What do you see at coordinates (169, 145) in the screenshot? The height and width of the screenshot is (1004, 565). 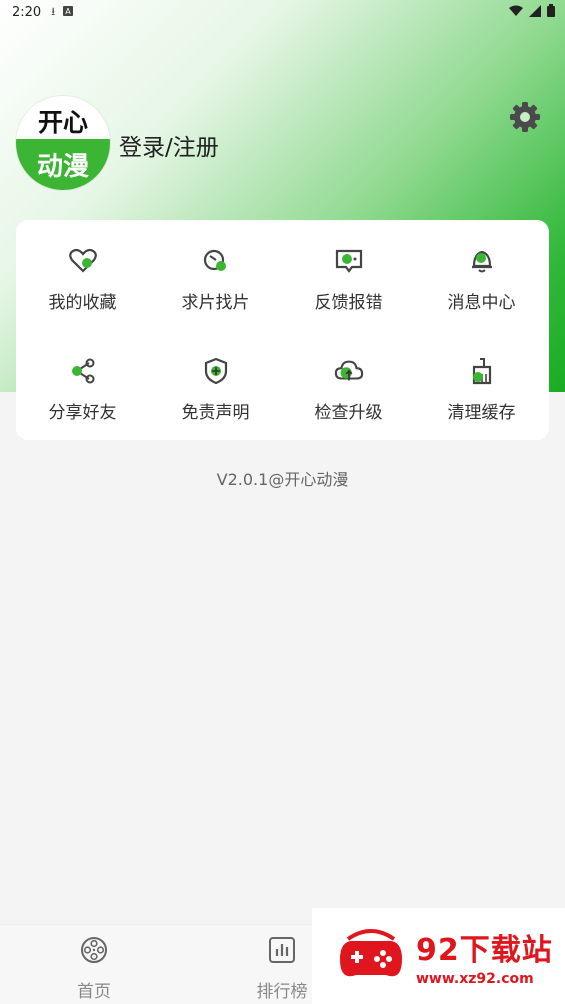 I see `login-register-link: 登录/注册` at bounding box center [169, 145].